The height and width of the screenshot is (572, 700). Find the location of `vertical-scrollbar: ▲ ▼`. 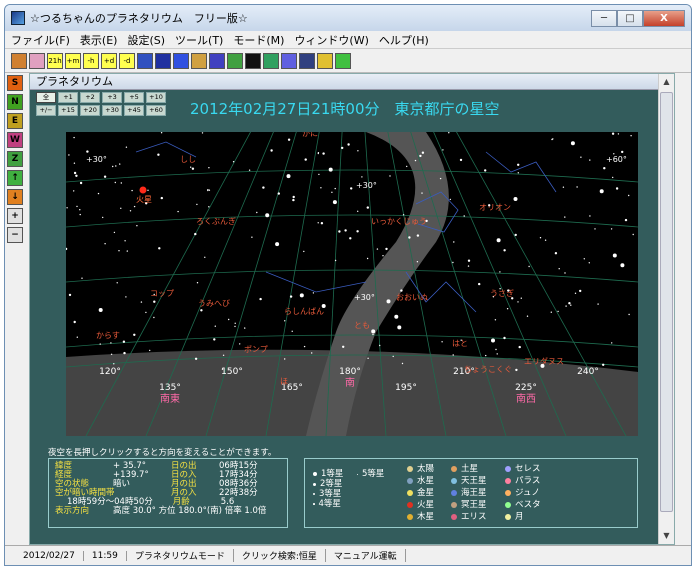

vertical-scrollbar: ▲ ▼ is located at coordinates (666, 309).